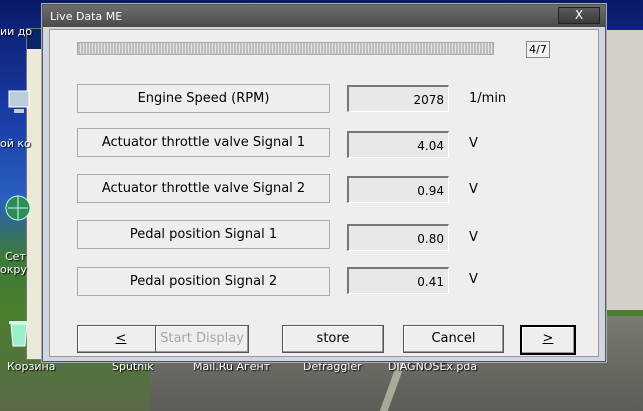  I want to click on store-button: store, so click(333, 339).